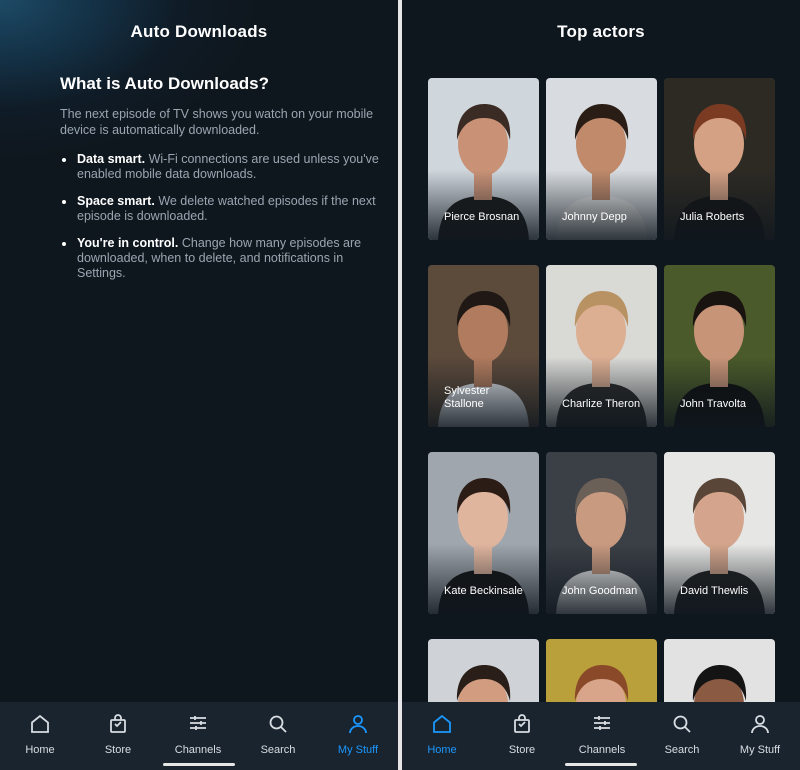 The width and height of the screenshot is (800, 770). I want to click on actor-card: Julia Roberts, so click(719, 159).